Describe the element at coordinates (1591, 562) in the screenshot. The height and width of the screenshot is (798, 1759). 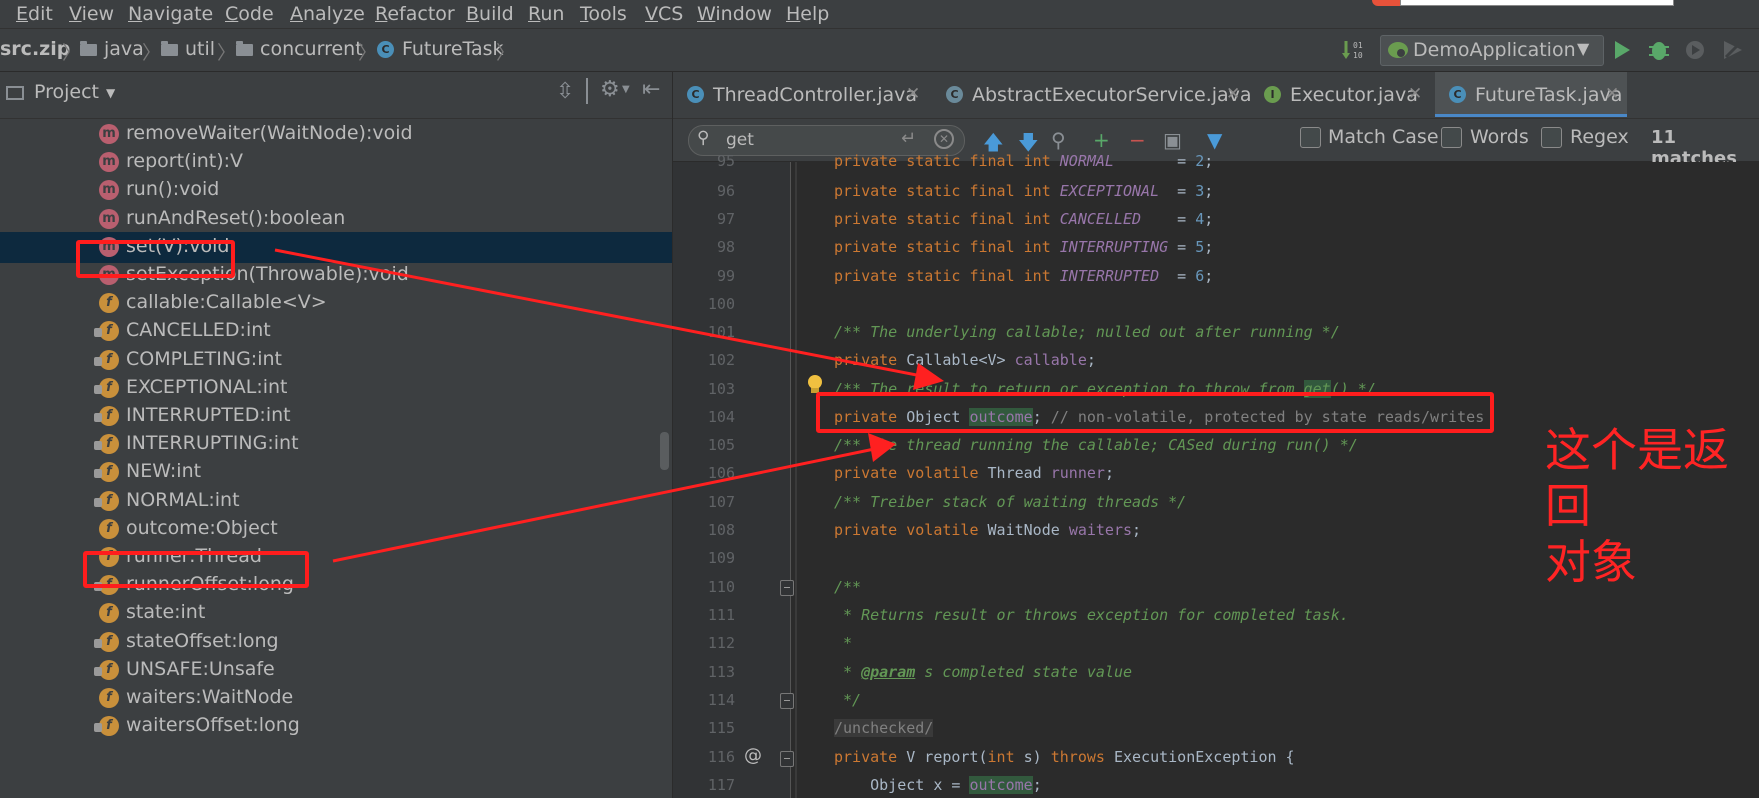
I see `annotation-line: 对象` at that location.